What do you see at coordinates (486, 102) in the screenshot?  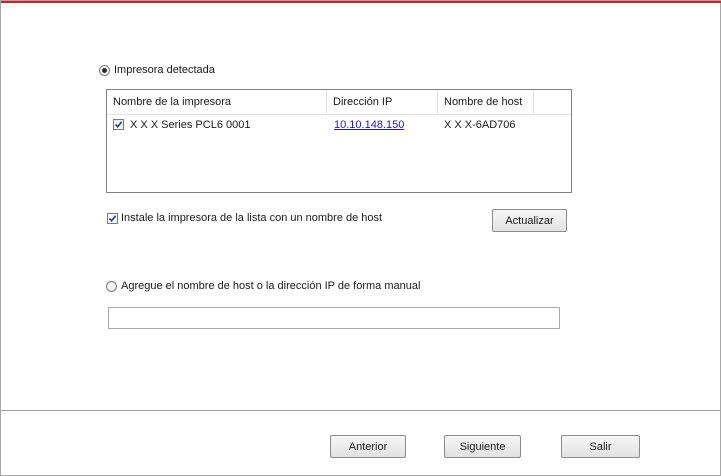 I see `column-header-host-name: Nombre de host` at bounding box center [486, 102].